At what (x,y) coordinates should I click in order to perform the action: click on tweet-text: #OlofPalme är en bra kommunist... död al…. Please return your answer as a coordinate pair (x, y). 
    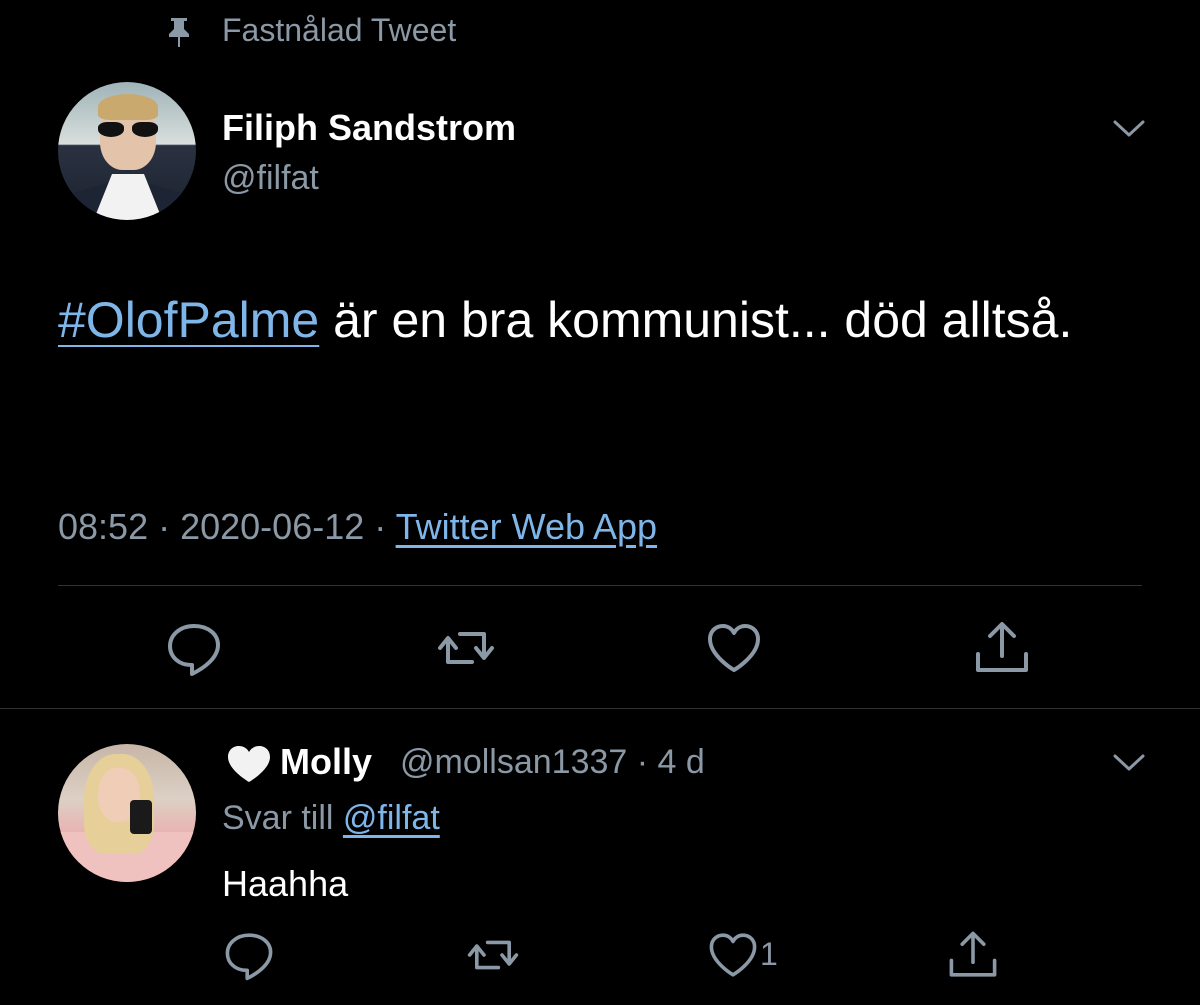
    Looking at the image, I should click on (603, 320).